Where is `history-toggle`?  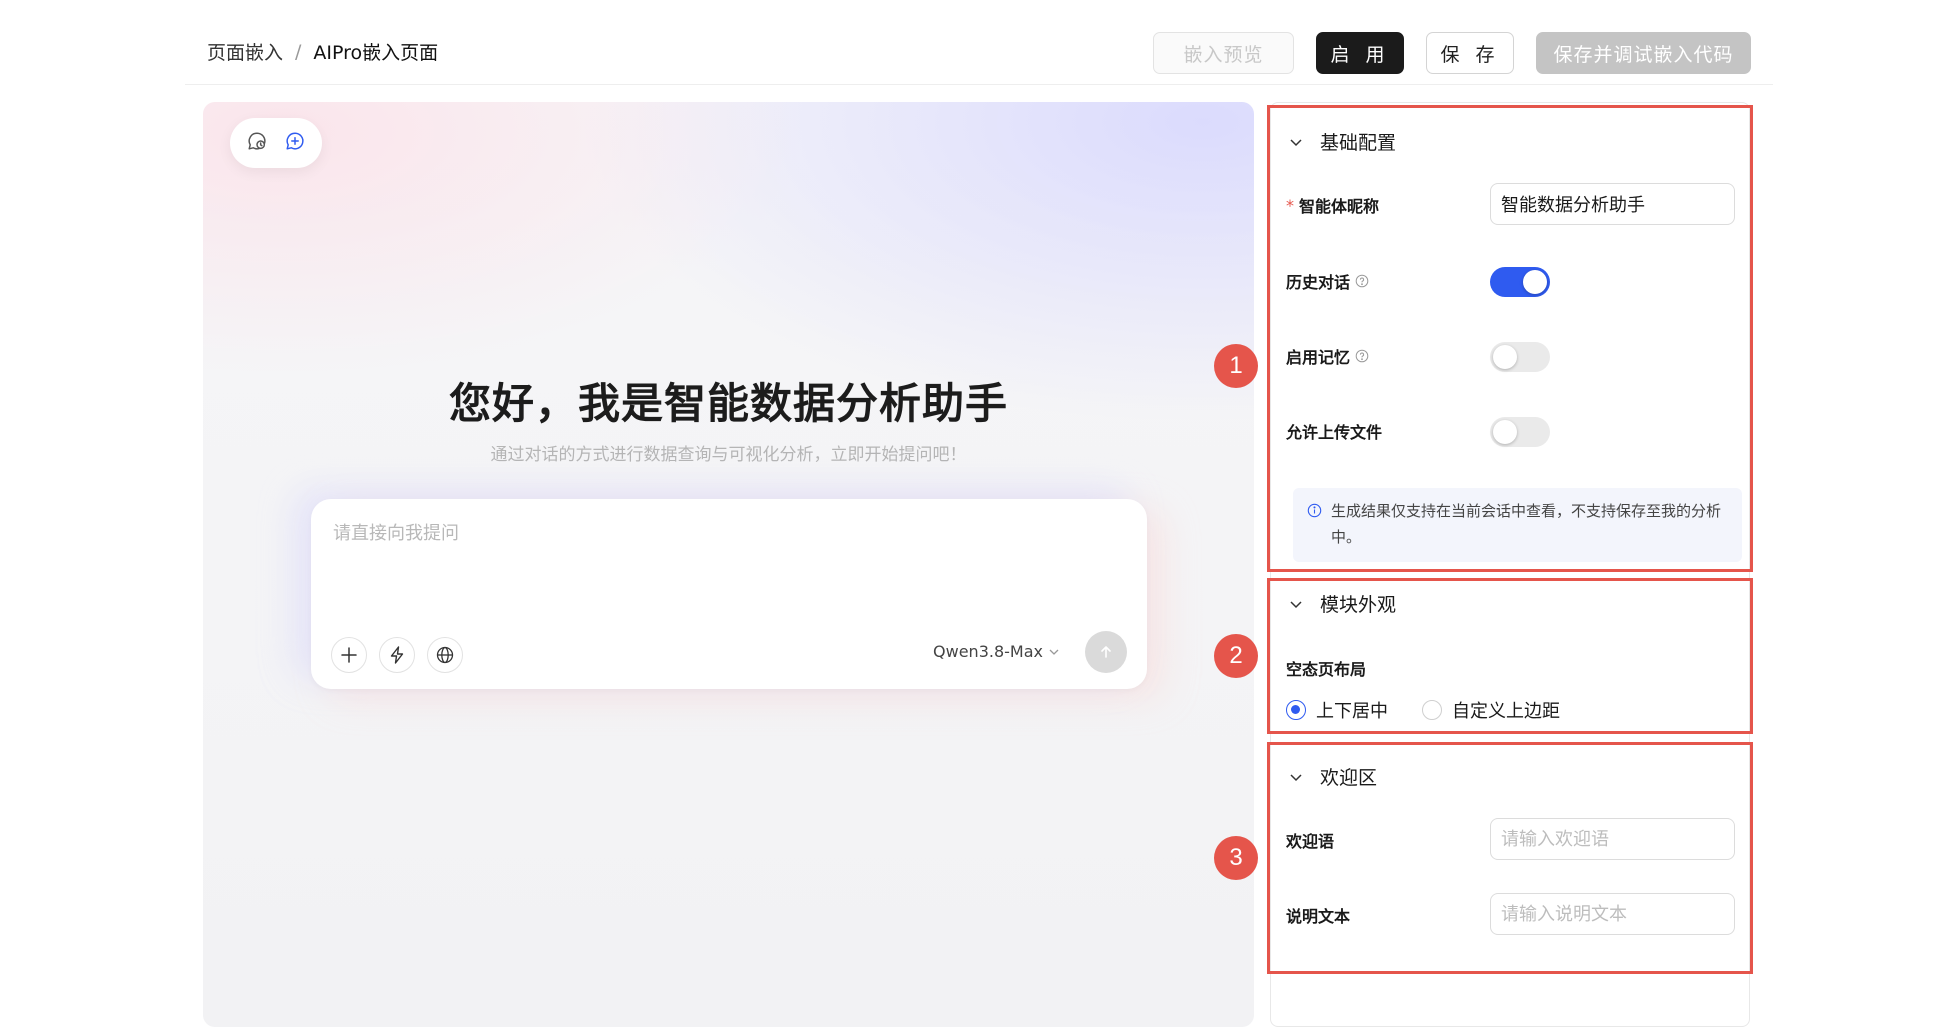
history-toggle is located at coordinates (1520, 282).